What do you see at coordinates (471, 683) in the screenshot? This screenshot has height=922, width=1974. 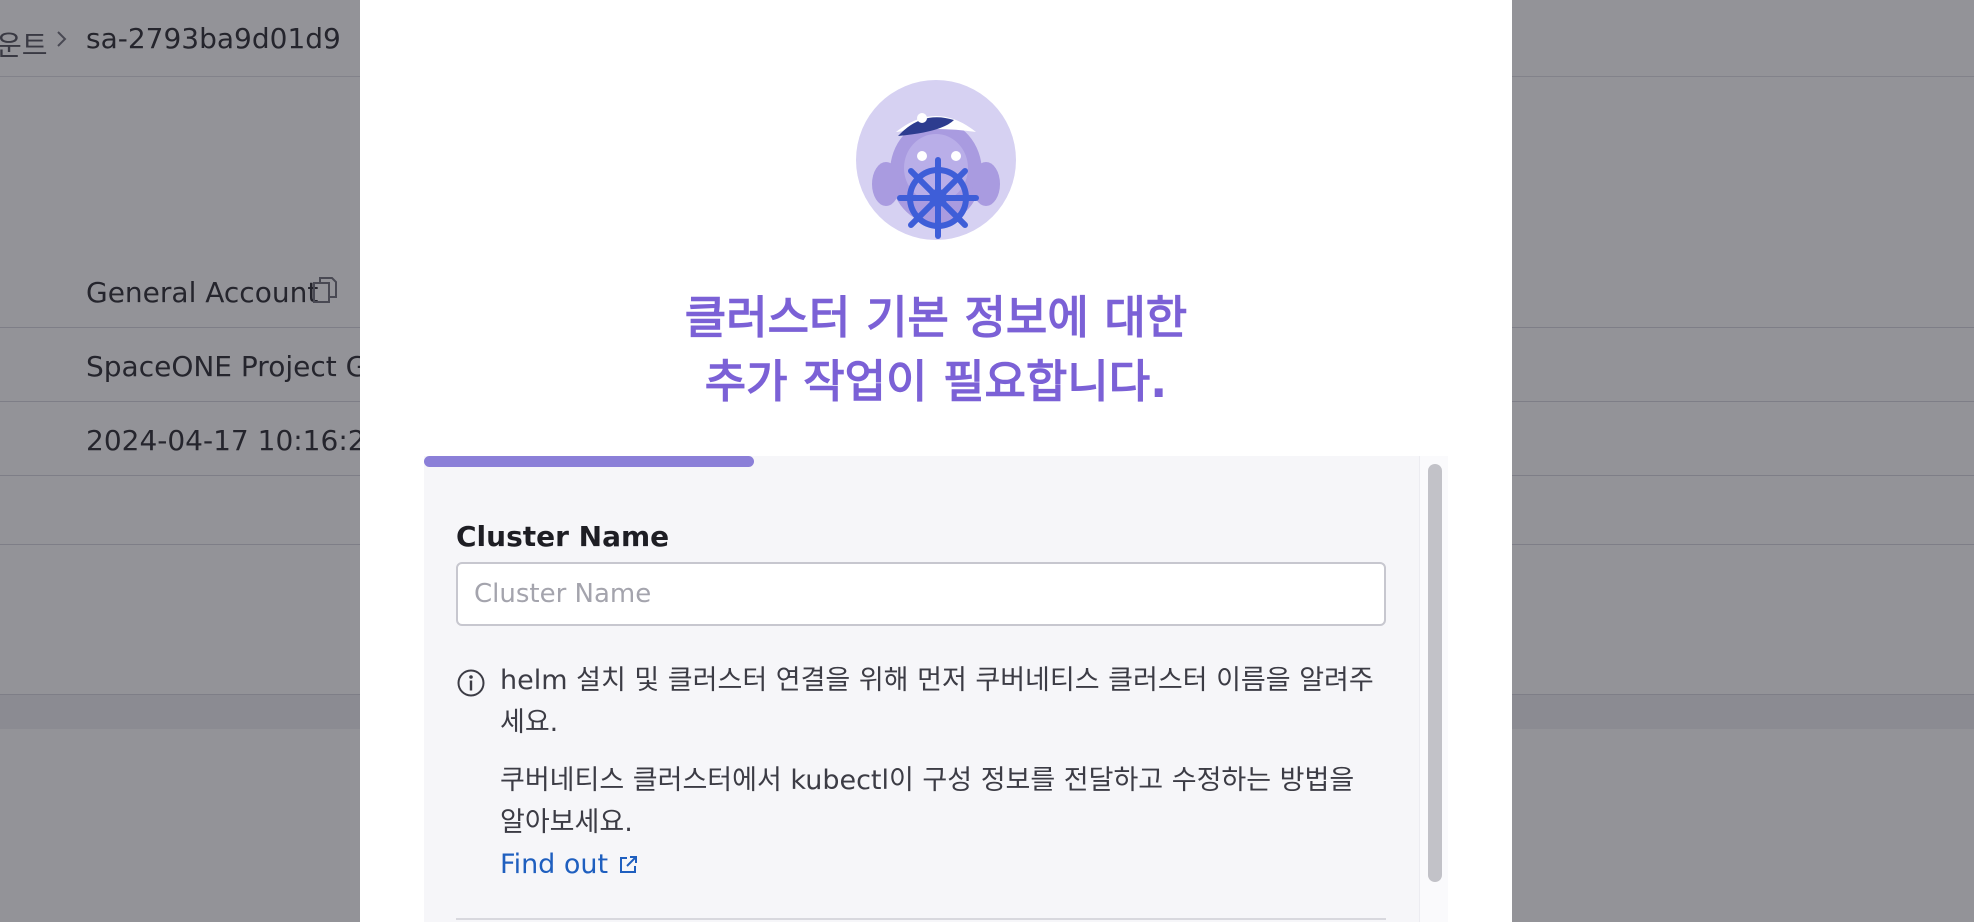 I see `info-icon` at bounding box center [471, 683].